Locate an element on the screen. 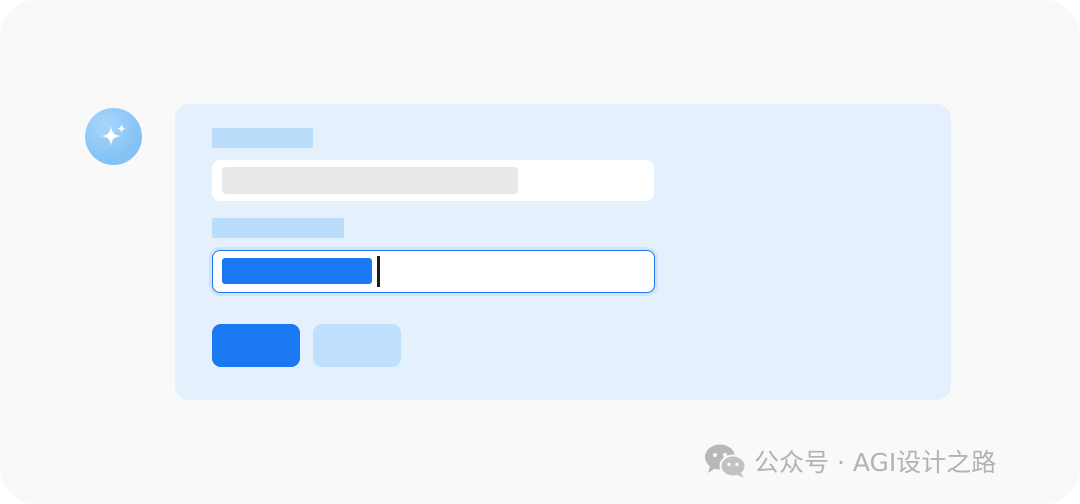 The width and height of the screenshot is (1080, 504). selected-text-highlight is located at coordinates (297, 271).